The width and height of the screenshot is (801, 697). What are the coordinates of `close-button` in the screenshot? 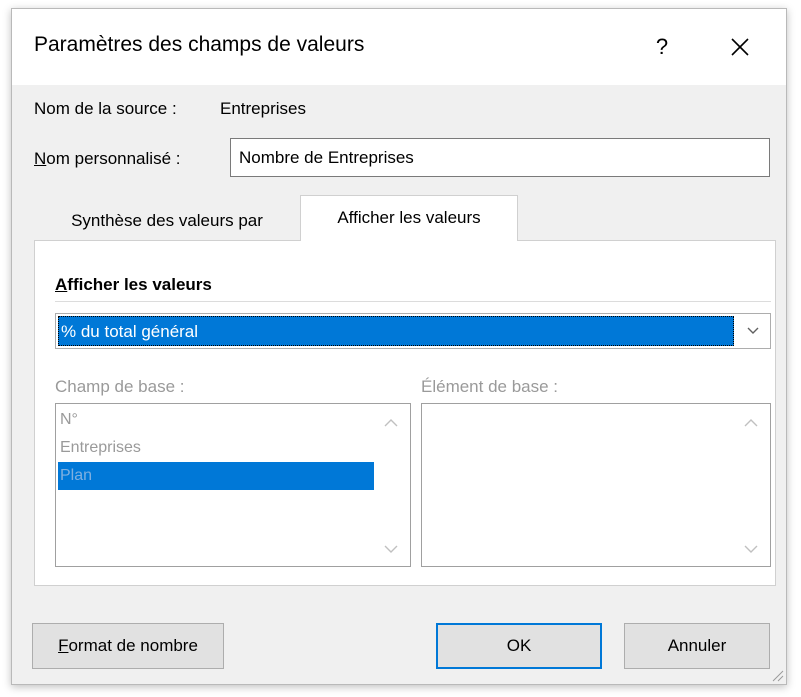 It's located at (740, 47).